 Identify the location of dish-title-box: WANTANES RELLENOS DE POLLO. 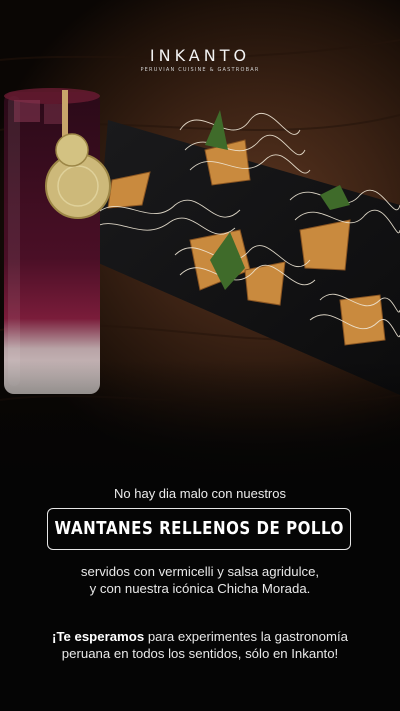
(199, 529).